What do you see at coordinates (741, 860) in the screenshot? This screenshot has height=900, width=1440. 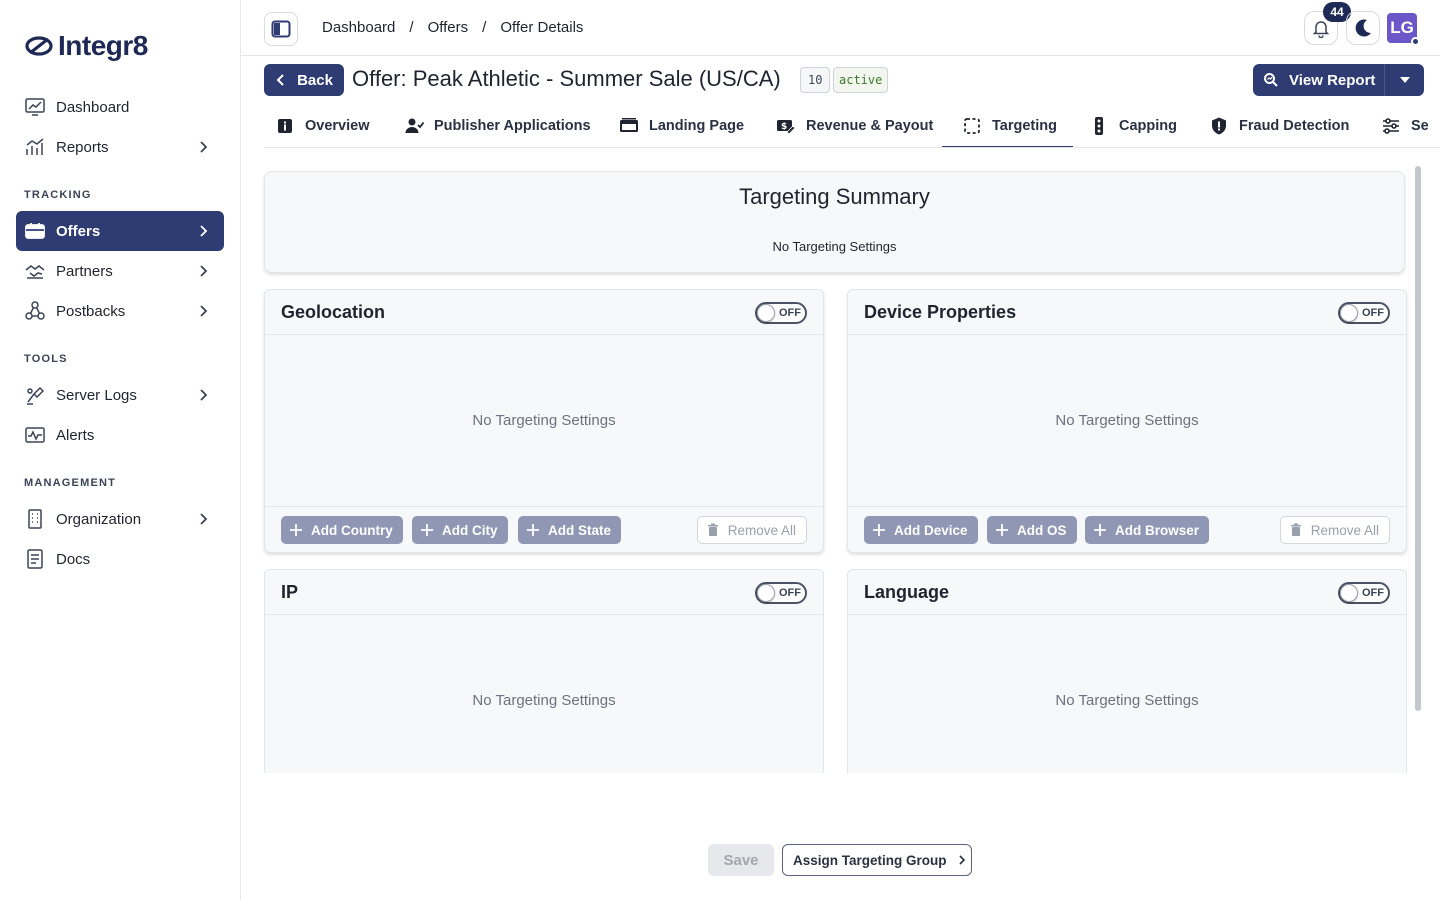 I see `save-button: Save` at bounding box center [741, 860].